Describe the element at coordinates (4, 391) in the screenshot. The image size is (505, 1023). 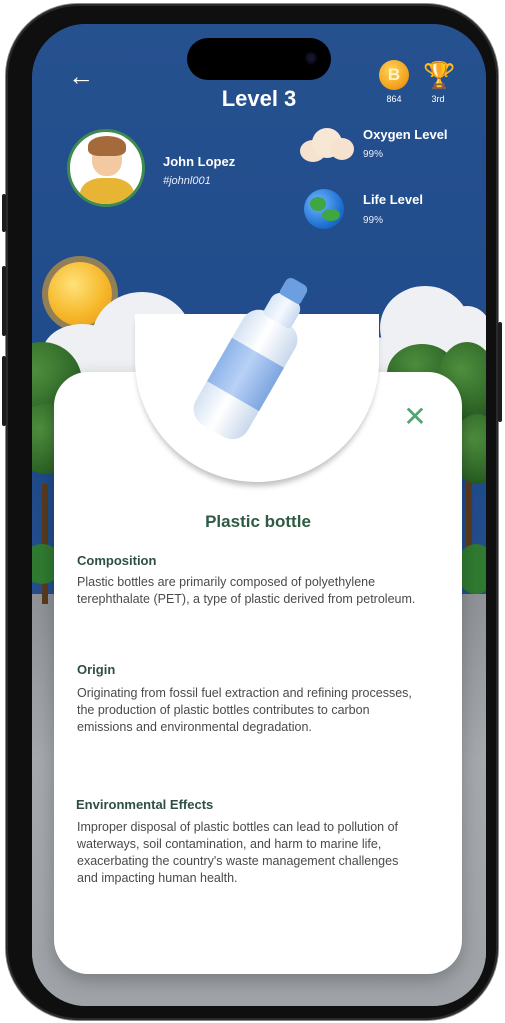
I see `volume-down-button` at that location.